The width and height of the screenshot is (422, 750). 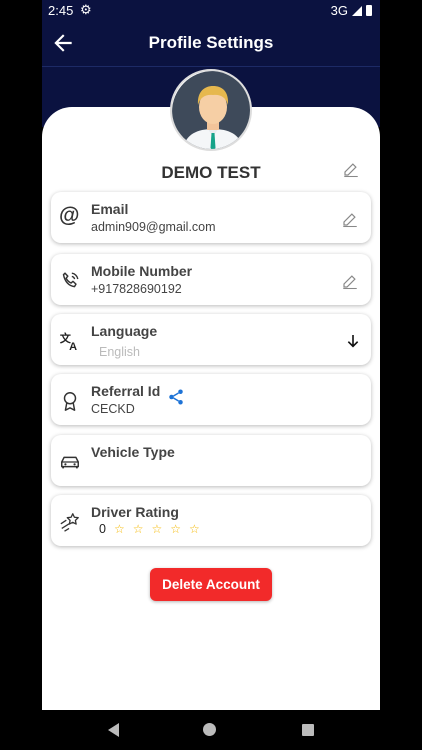 What do you see at coordinates (211, 279) in the screenshot?
I see `mobile-row: Mobile Number +917828690192` at bounding box center [211, 279].